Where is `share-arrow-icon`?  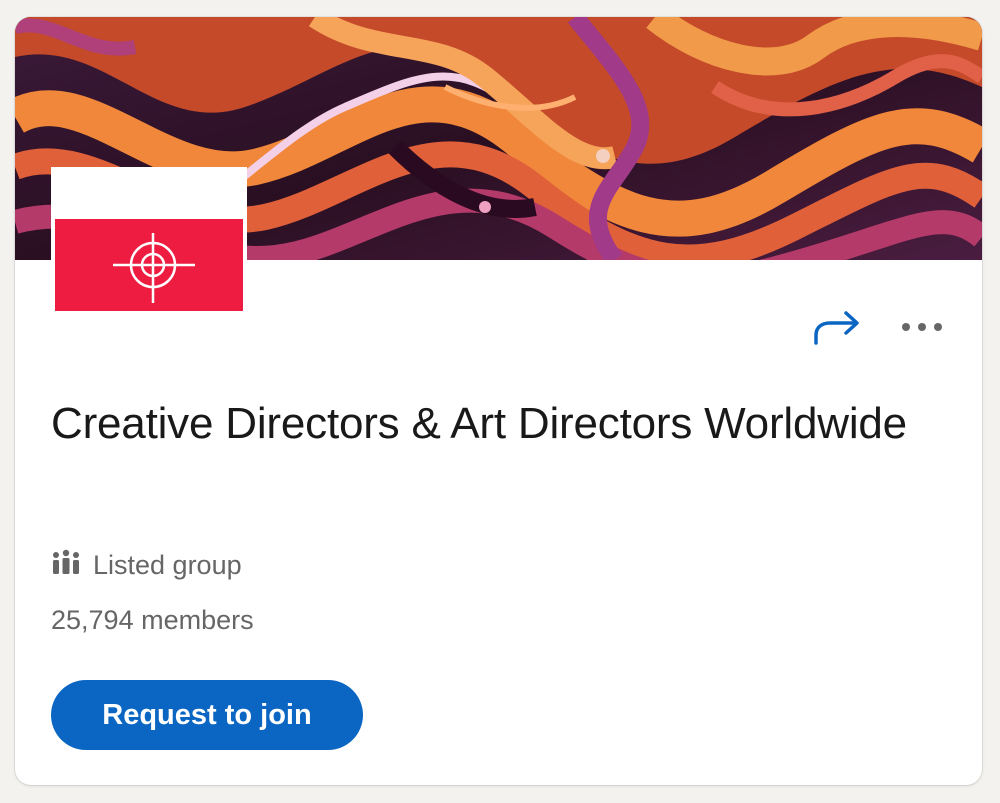 share-arrow-icon is located at coordinates (837, 327).